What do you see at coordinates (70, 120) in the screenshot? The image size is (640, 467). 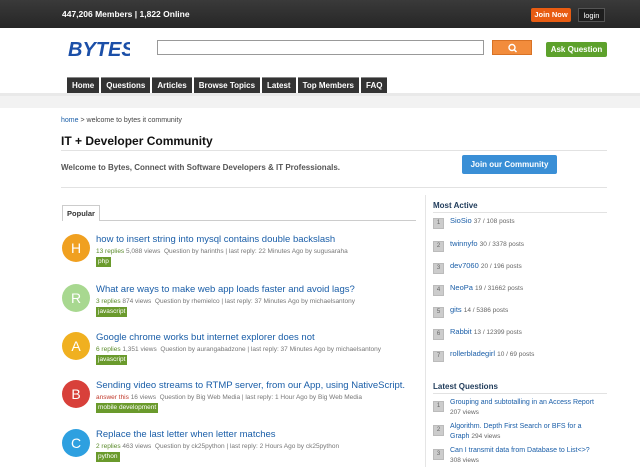 I see `breadcrumb-home: home` at bounding box center [70, 120].